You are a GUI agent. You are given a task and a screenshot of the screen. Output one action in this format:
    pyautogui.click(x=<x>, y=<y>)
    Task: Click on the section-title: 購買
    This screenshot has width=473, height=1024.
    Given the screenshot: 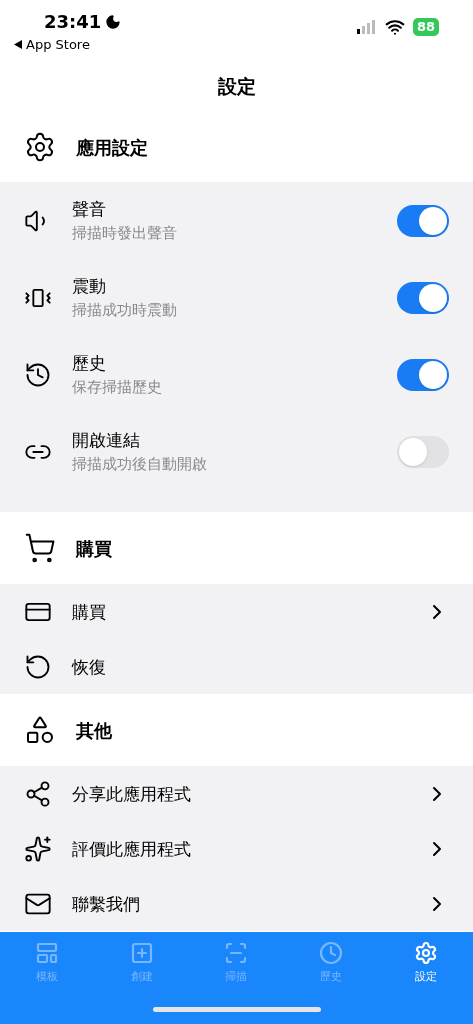 What is the action you would take?
    pyautogui.click(x=94, y=548)
    